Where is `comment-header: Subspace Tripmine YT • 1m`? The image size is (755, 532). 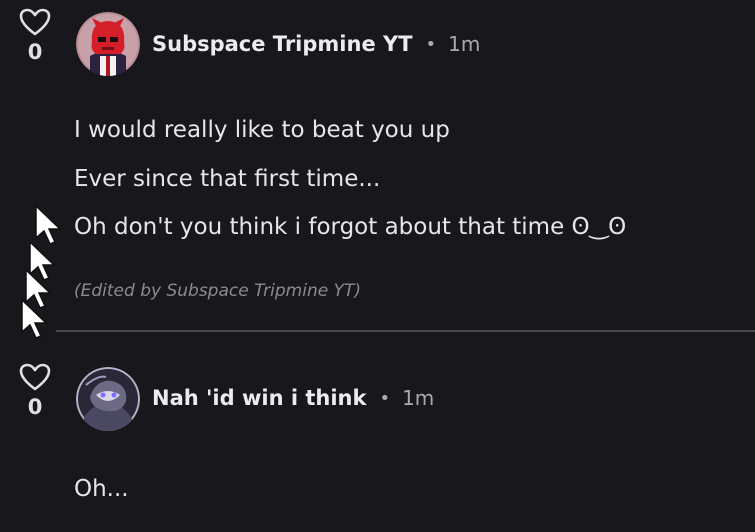 comment-header: Subspace Tripmine YT • 1m is located at coordinates (316, 44).